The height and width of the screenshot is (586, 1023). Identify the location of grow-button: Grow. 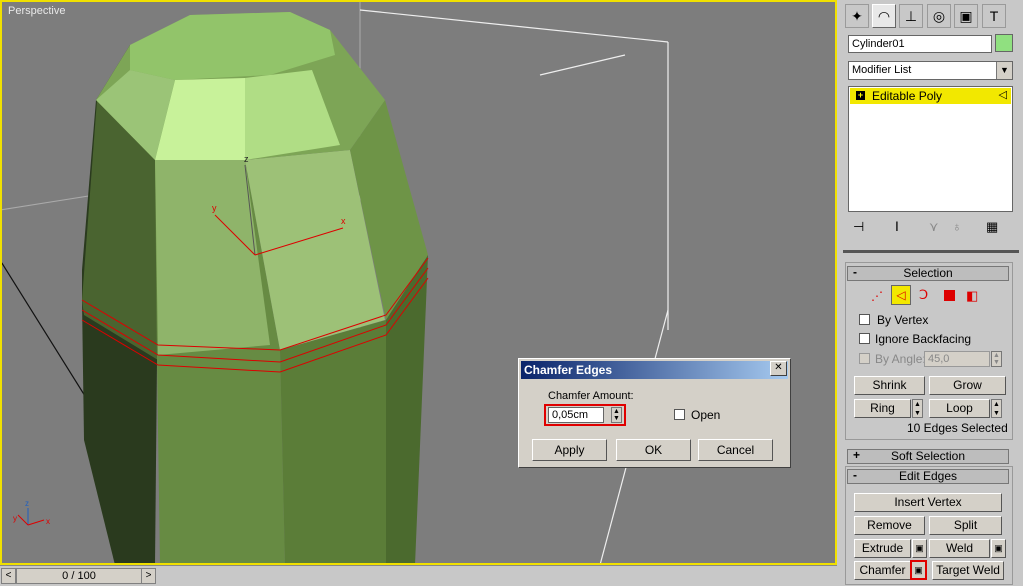
(967, 385).